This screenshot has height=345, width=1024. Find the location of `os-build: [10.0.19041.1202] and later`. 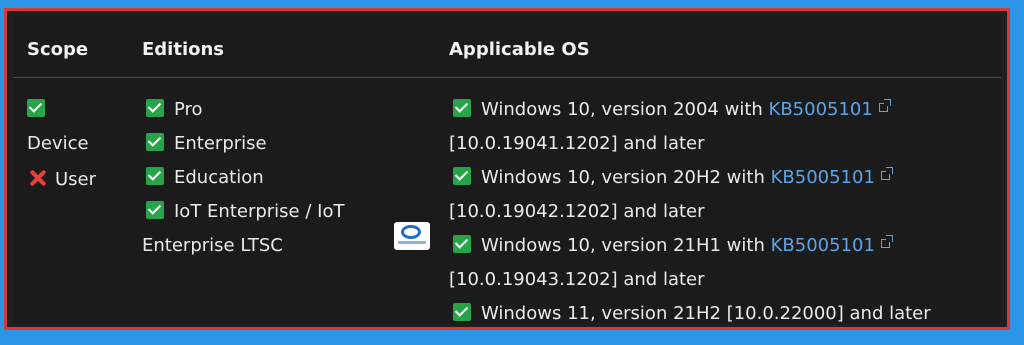

os-build: [10.0.19041.1202] and later is located at coordinates (577, 143).